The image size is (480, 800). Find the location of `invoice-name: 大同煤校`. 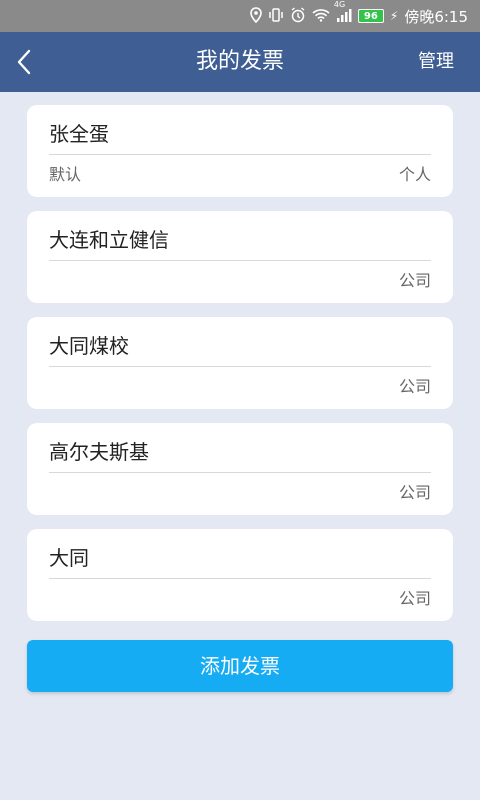

invoice-name: 大同煤校 is located at coordinates (89, 346).